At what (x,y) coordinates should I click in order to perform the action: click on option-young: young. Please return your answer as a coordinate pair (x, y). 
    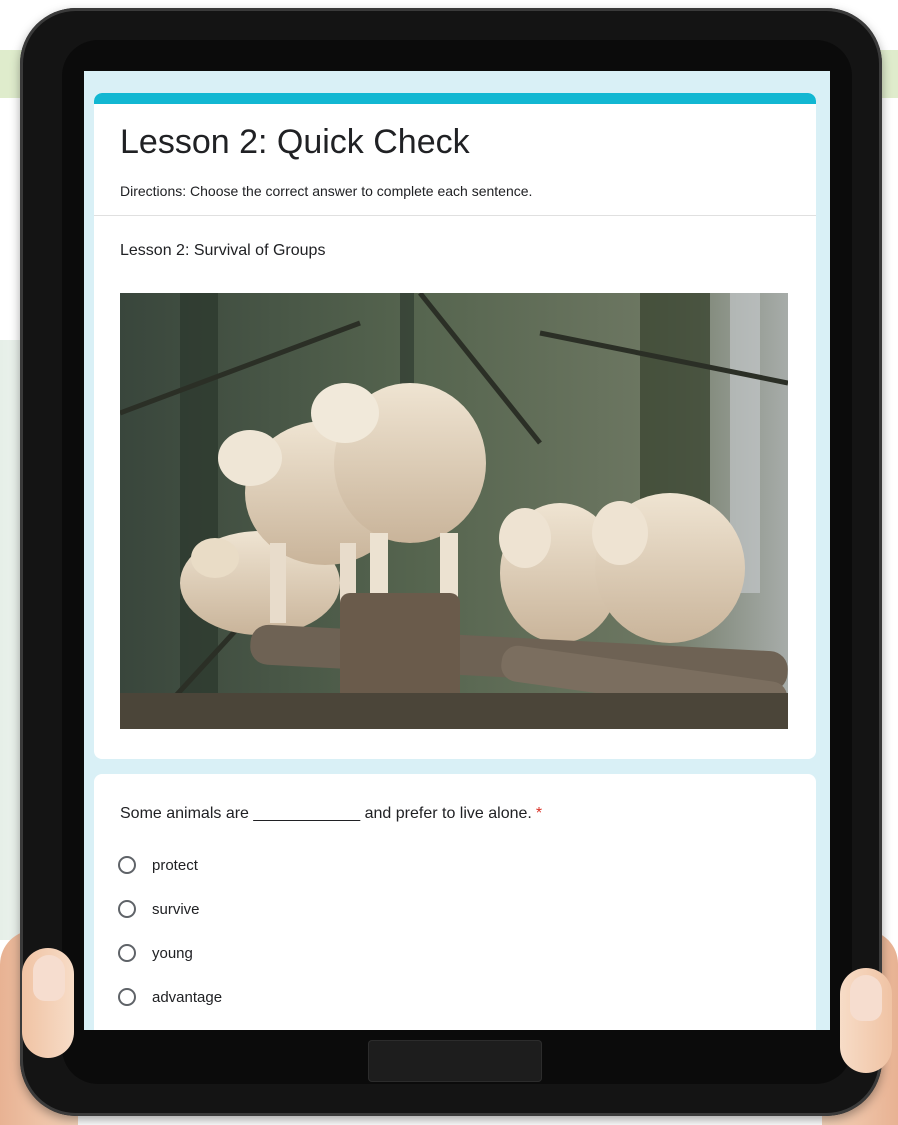
    Looking at the image, I should click on (155, 953).